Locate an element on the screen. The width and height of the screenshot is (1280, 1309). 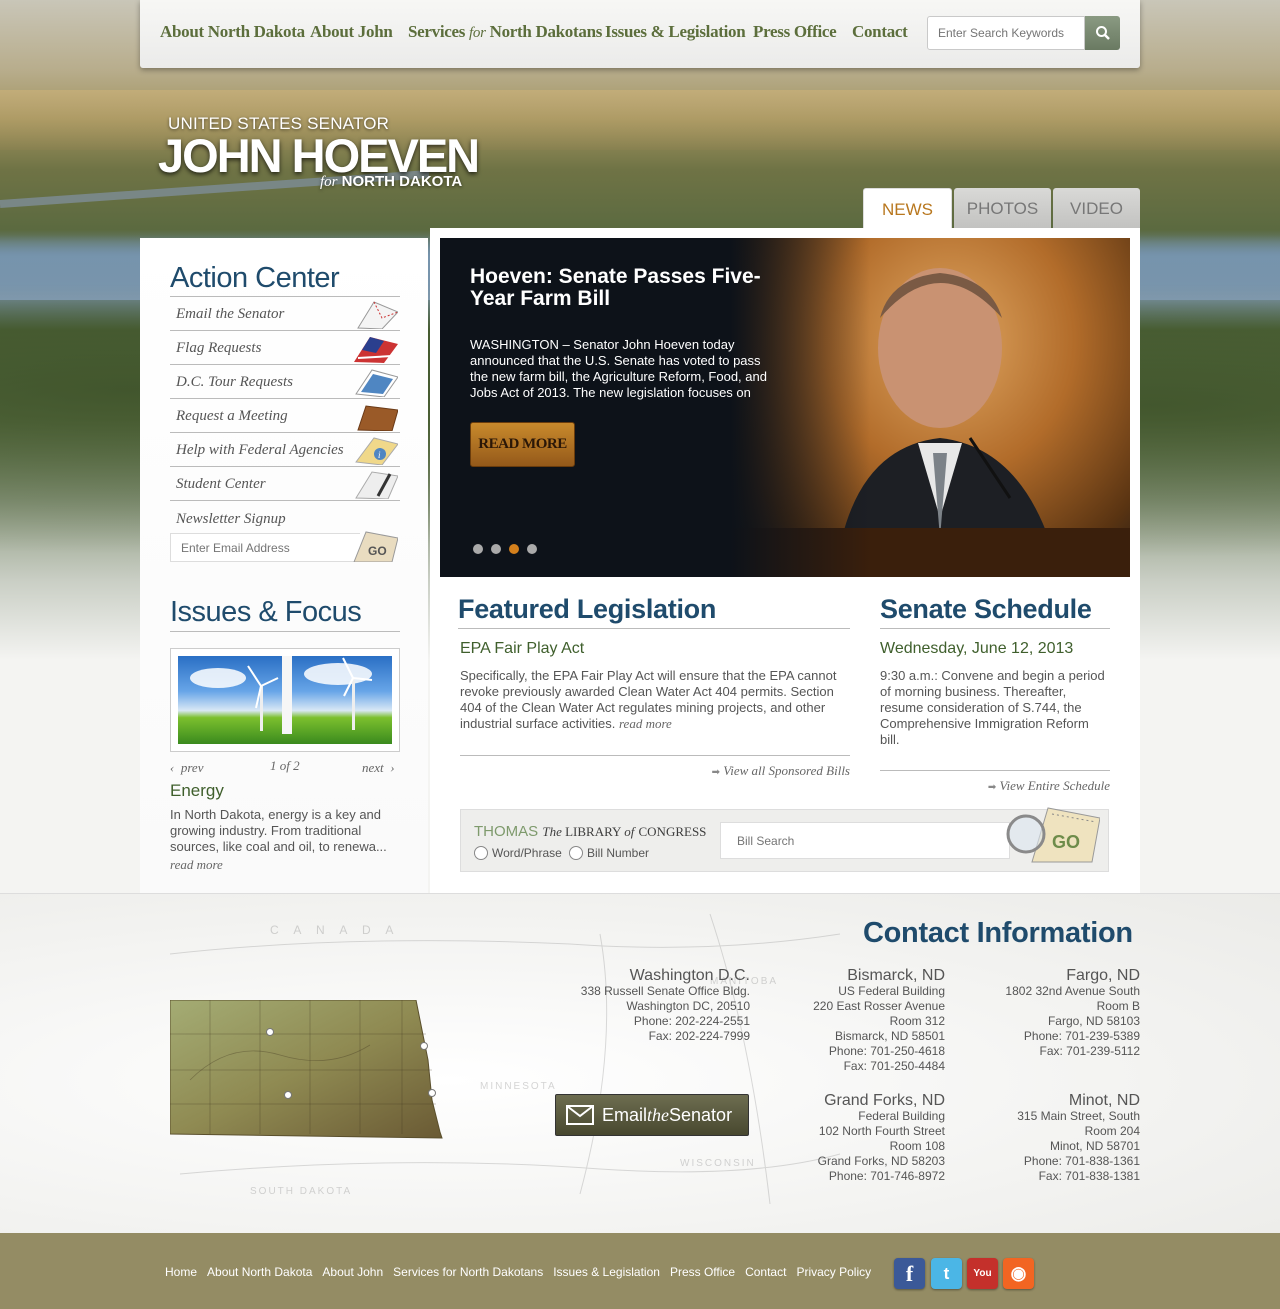
office-line: Room B is located at coordinates (1118, 1006).